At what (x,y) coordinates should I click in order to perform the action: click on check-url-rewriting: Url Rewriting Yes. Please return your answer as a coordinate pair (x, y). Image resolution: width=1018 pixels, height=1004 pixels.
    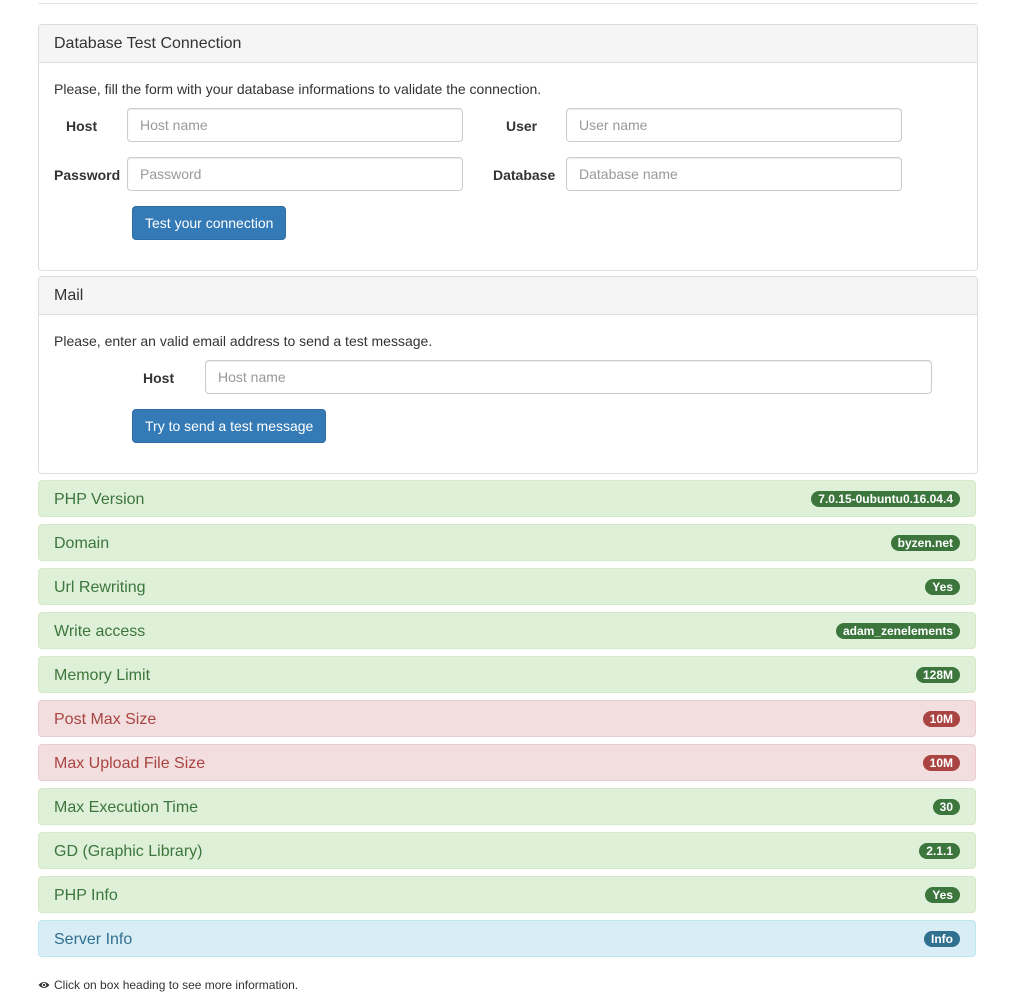
    Looking at the image, I should click on (507, 586).